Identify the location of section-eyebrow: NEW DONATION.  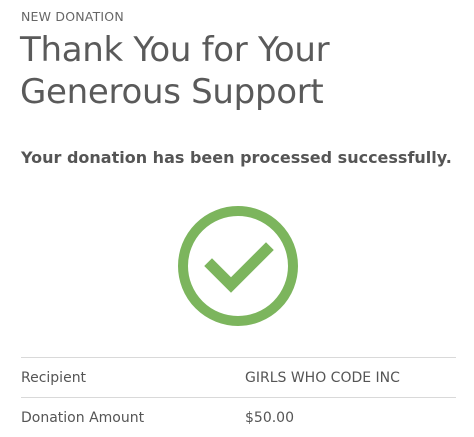
(72, 16).